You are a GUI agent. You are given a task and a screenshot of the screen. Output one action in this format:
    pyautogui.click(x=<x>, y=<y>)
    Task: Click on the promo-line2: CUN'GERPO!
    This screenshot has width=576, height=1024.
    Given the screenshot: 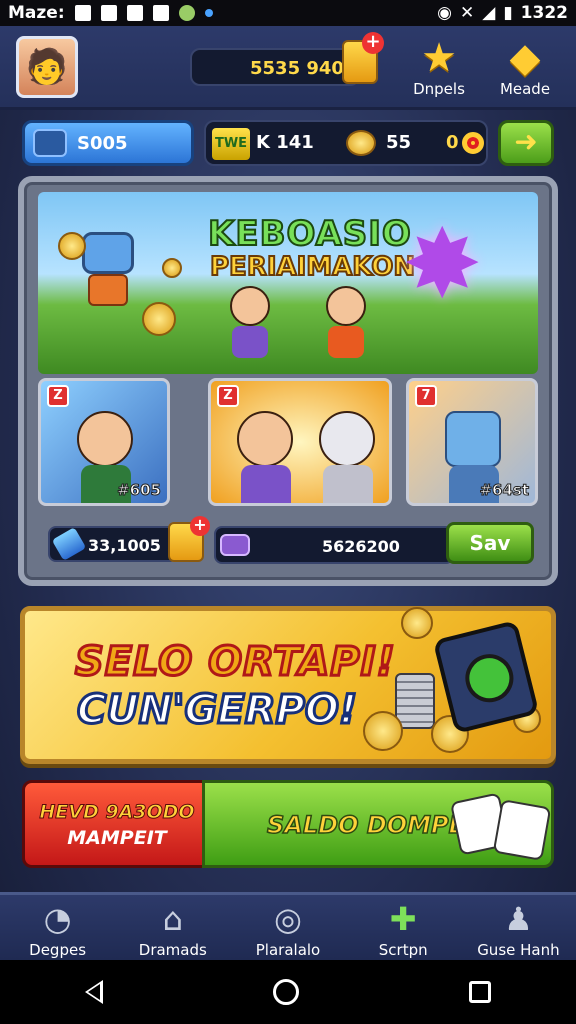 What is the action you would take?
    pyautogui.click(x=216, y=710)
    